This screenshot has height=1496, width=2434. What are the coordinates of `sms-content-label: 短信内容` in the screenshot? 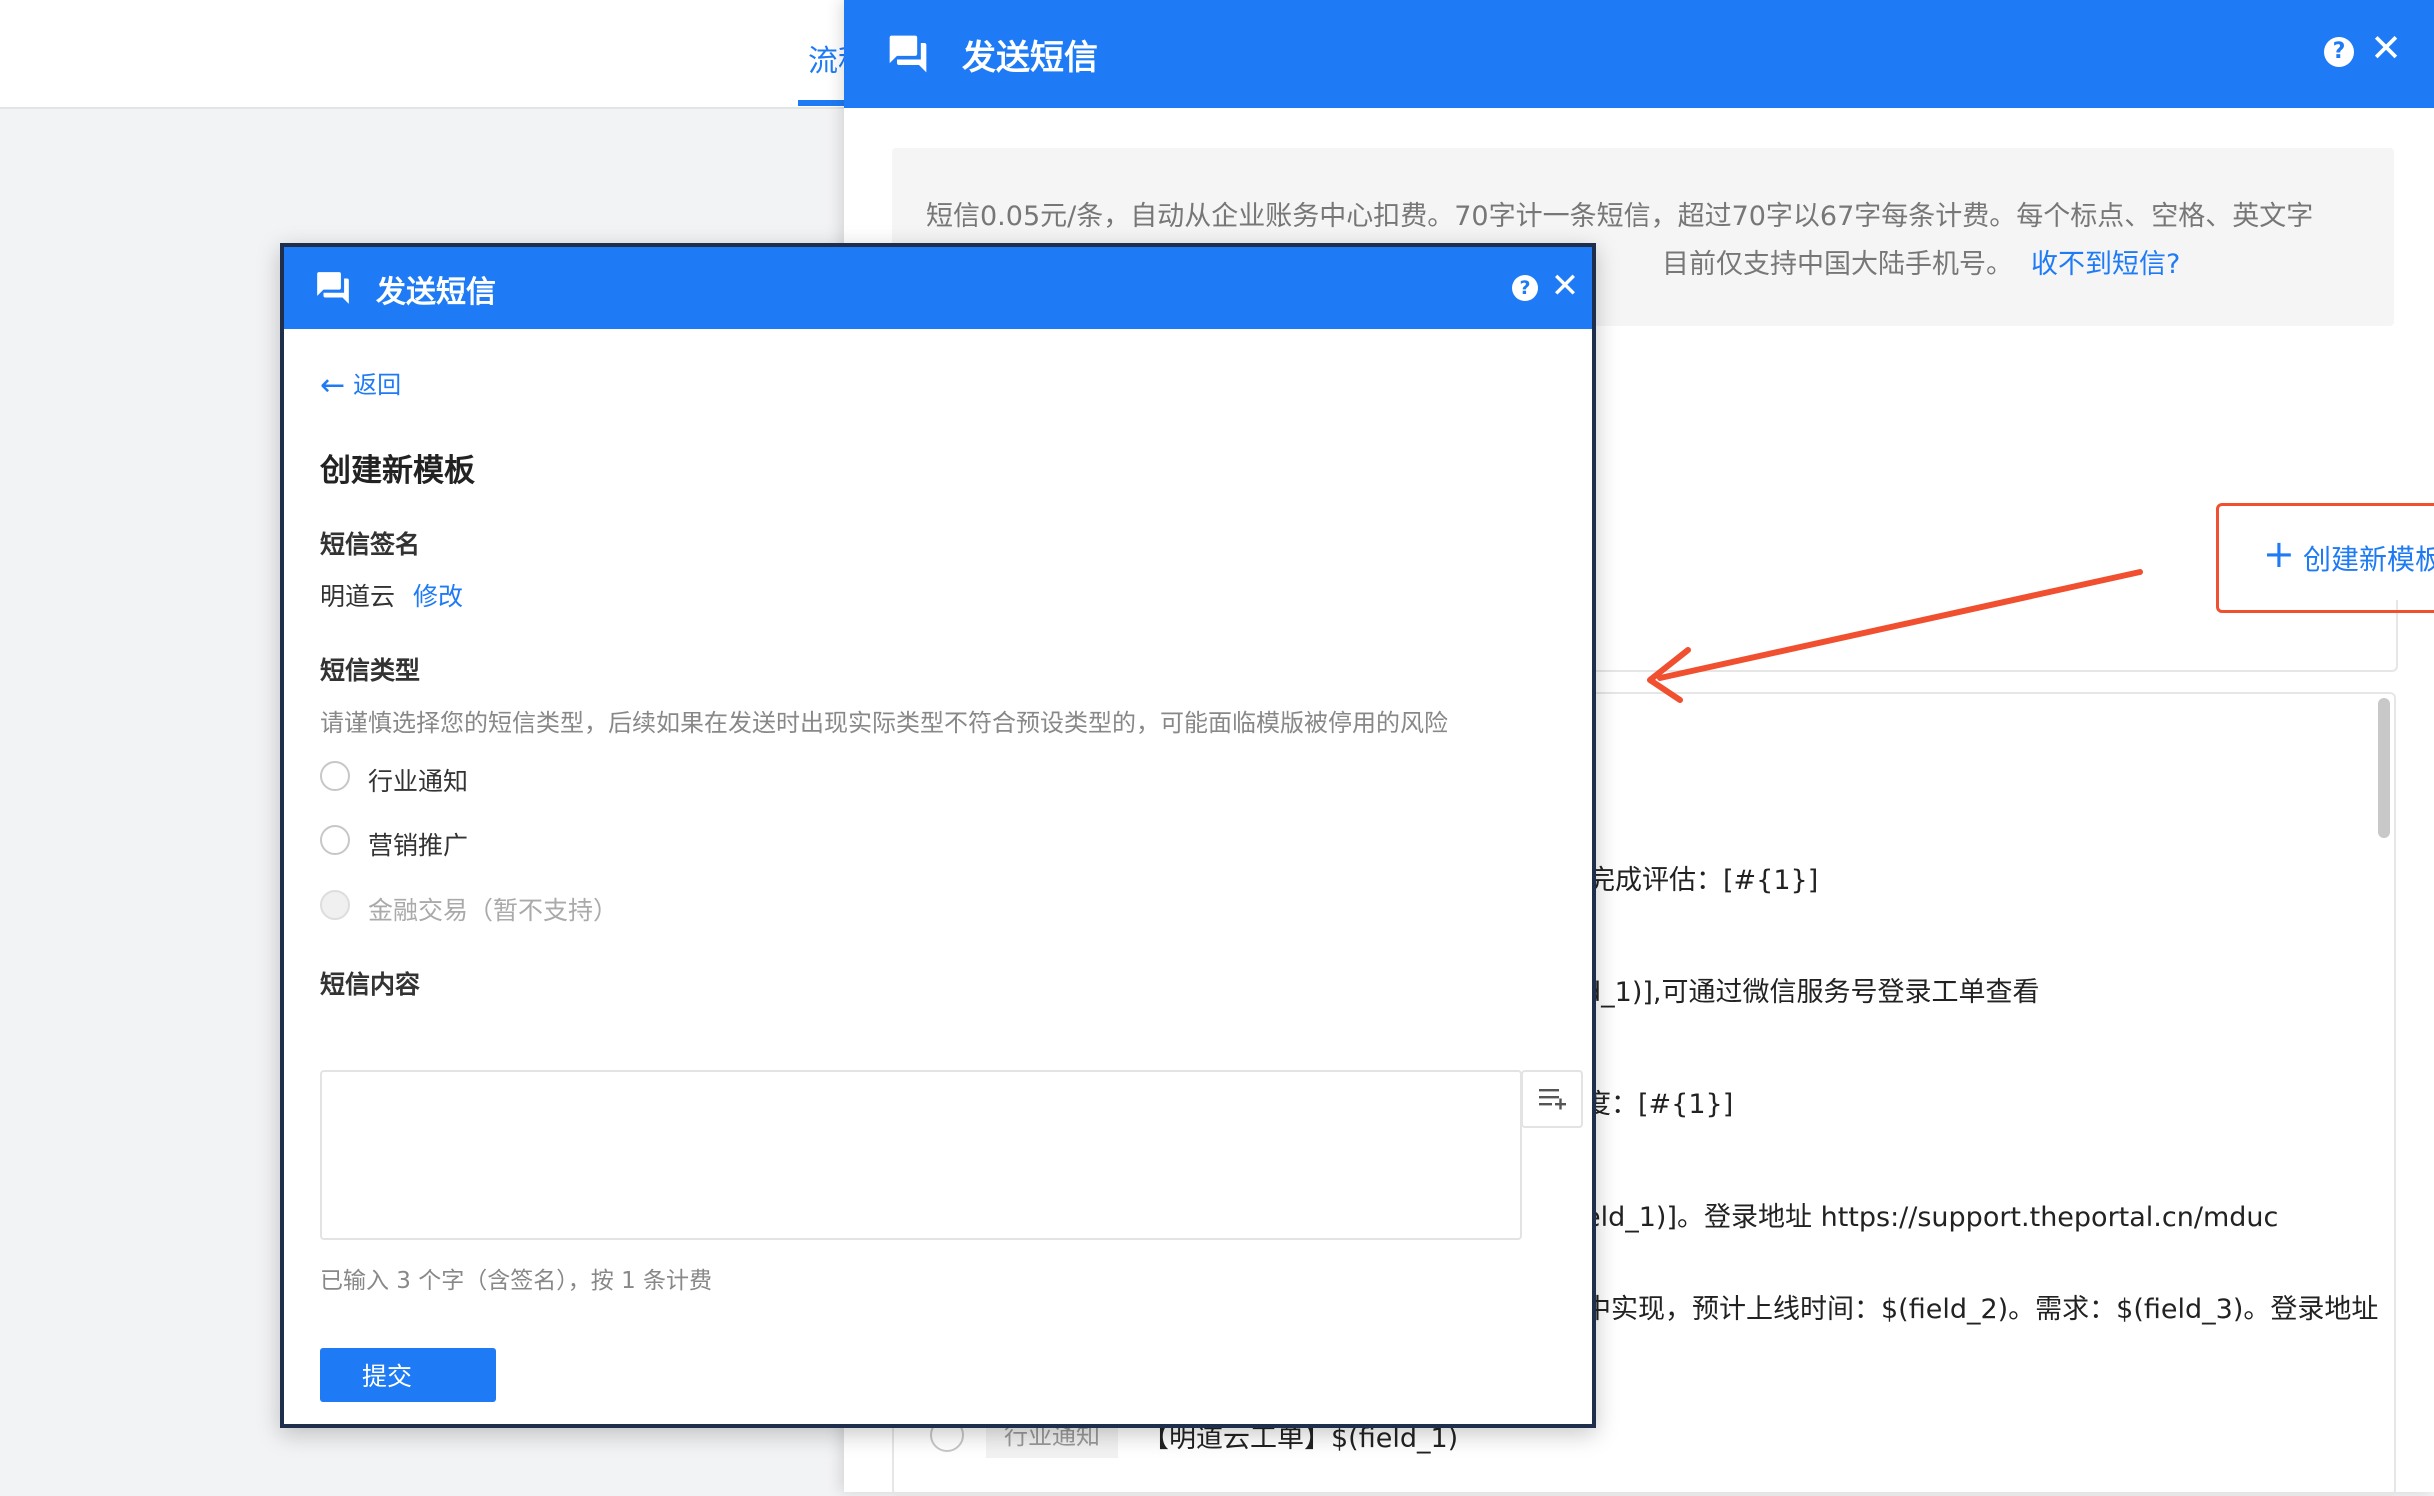 It's located at (370, 984).